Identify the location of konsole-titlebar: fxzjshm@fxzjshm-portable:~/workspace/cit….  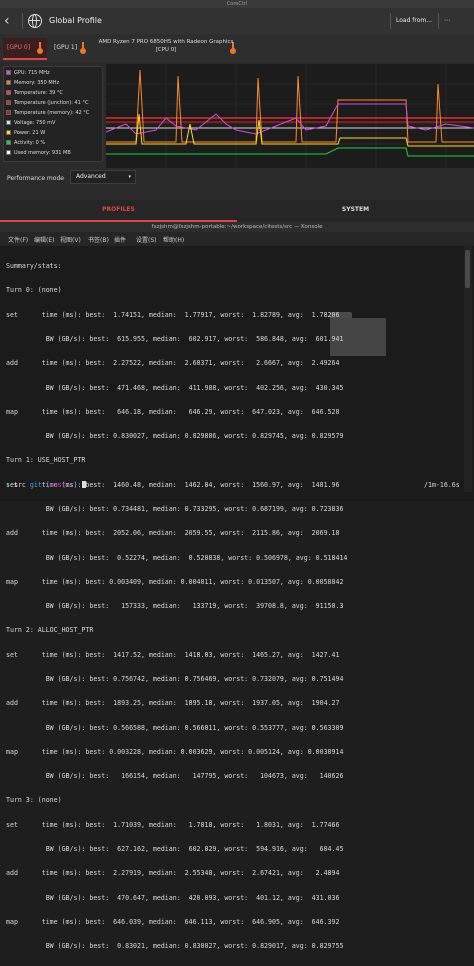
(237, 227).